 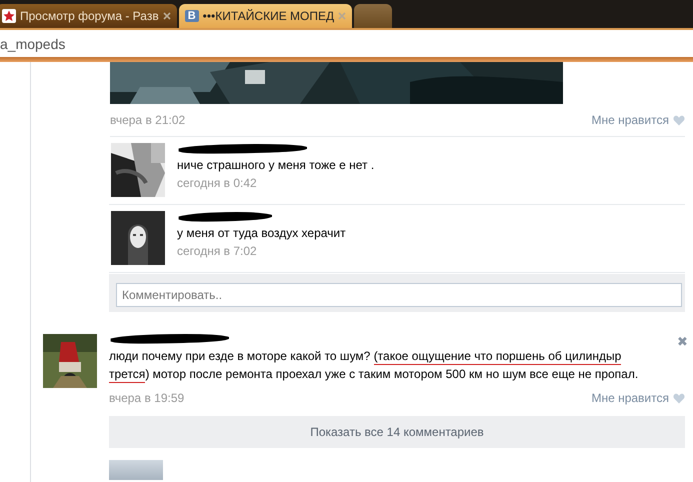 What do you see at coordinates (397, 432) in the screenshot?
I see `show-comments-button: Показать все 14 комментариев` at bounding box center [397, 432].